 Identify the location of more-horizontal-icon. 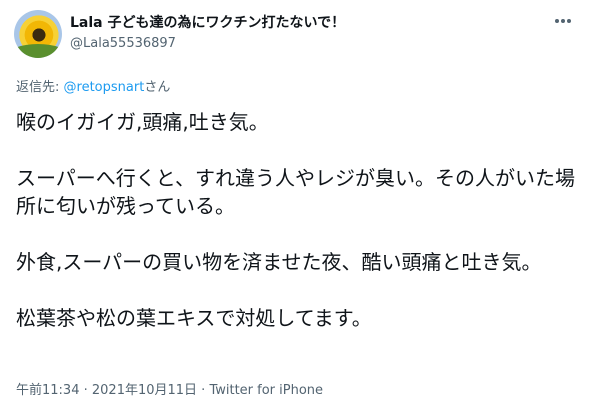
(563, 21).